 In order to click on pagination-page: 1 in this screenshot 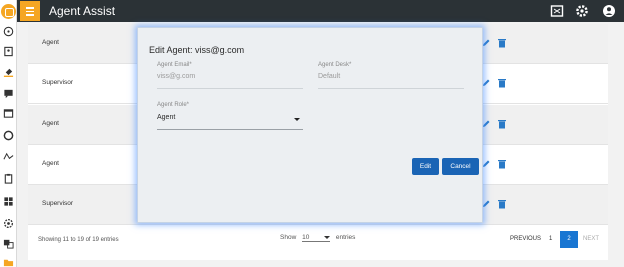, I will do `click(550, 239)`.